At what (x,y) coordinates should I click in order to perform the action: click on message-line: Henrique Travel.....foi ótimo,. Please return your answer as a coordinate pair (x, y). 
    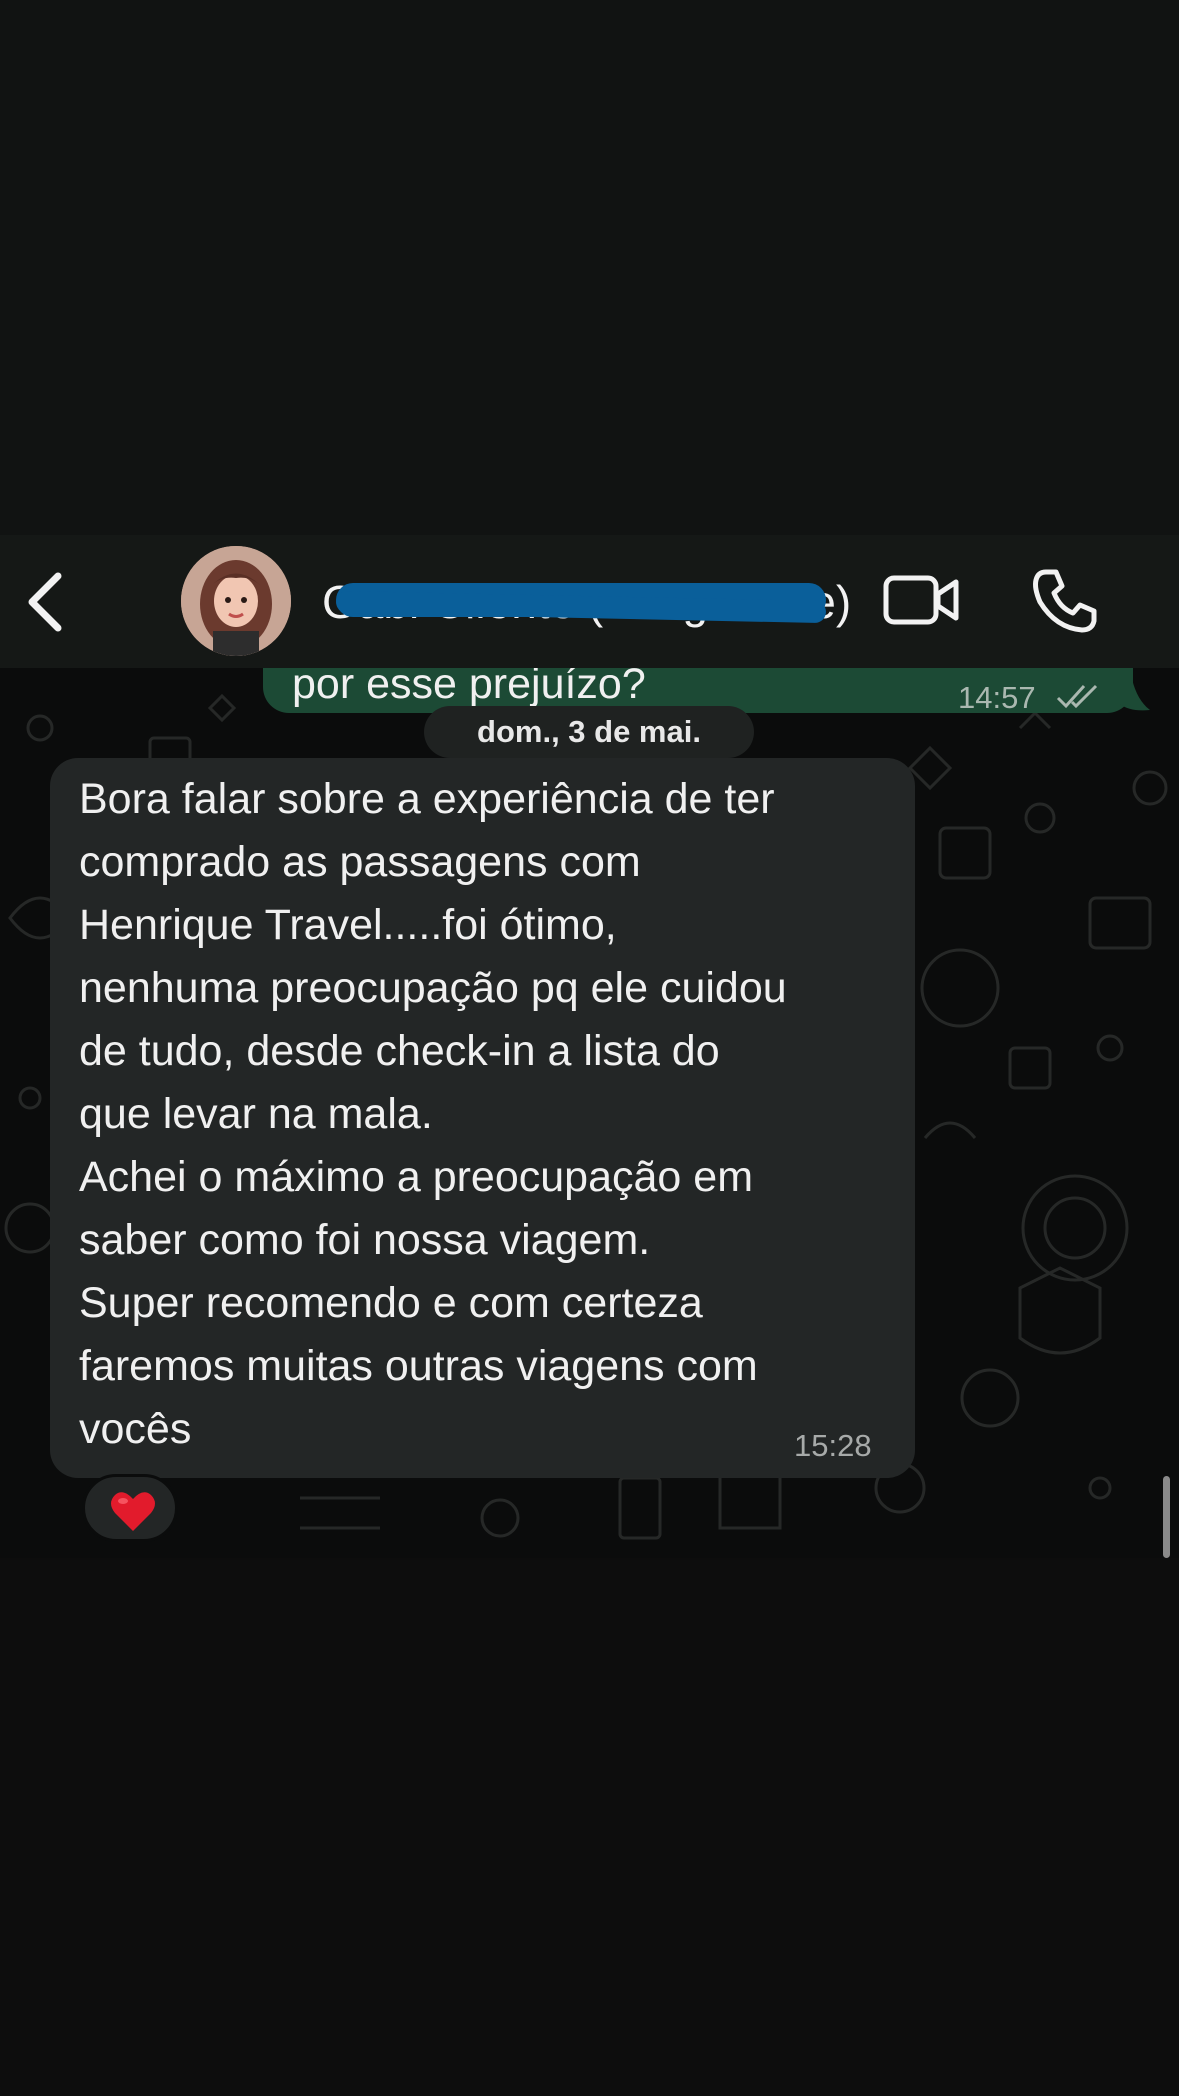
    Looking at the image, I should click on (348, 925).